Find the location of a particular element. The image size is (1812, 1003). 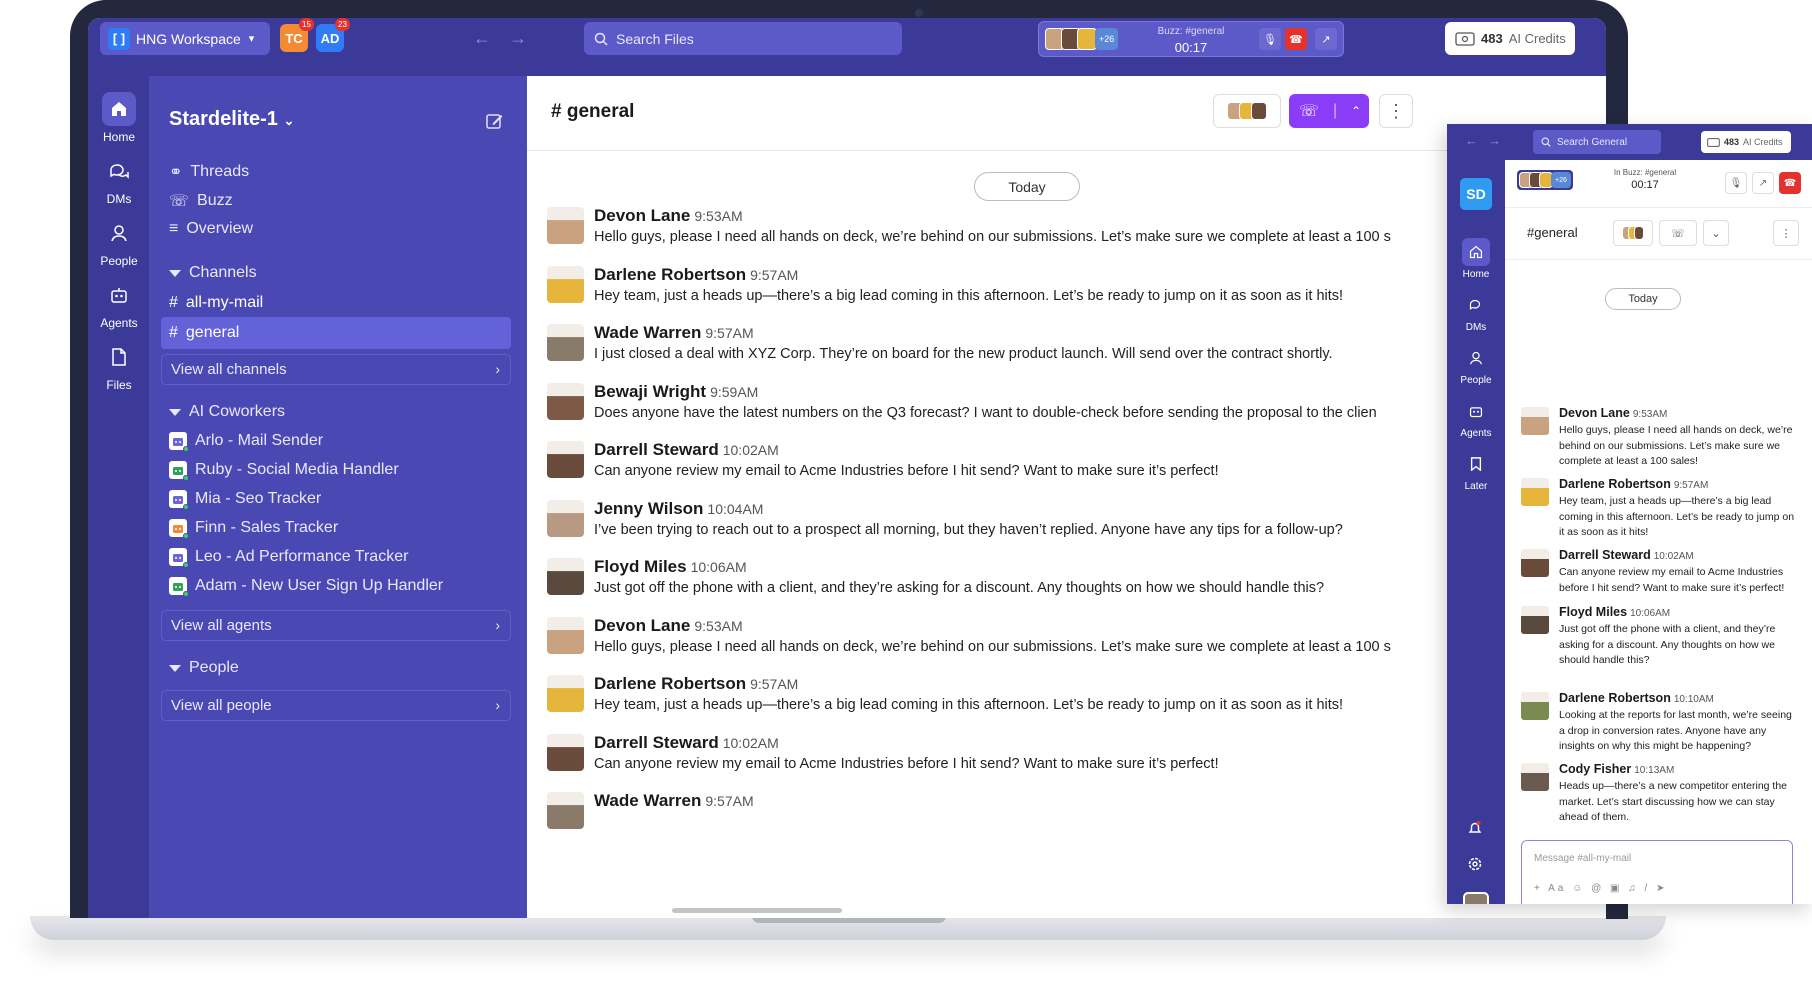

agent-item: Ruby - Social Media Handler is located at coordinates (284, 471).